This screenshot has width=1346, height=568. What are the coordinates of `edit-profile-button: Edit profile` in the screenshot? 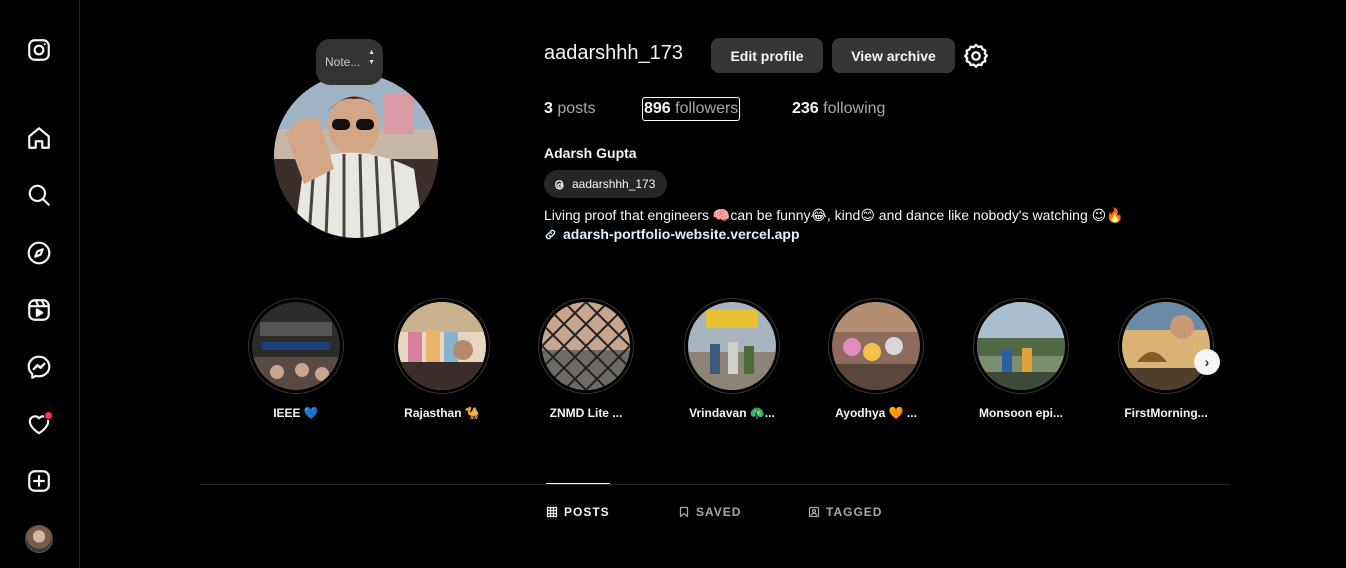 It's located at (767, 55).